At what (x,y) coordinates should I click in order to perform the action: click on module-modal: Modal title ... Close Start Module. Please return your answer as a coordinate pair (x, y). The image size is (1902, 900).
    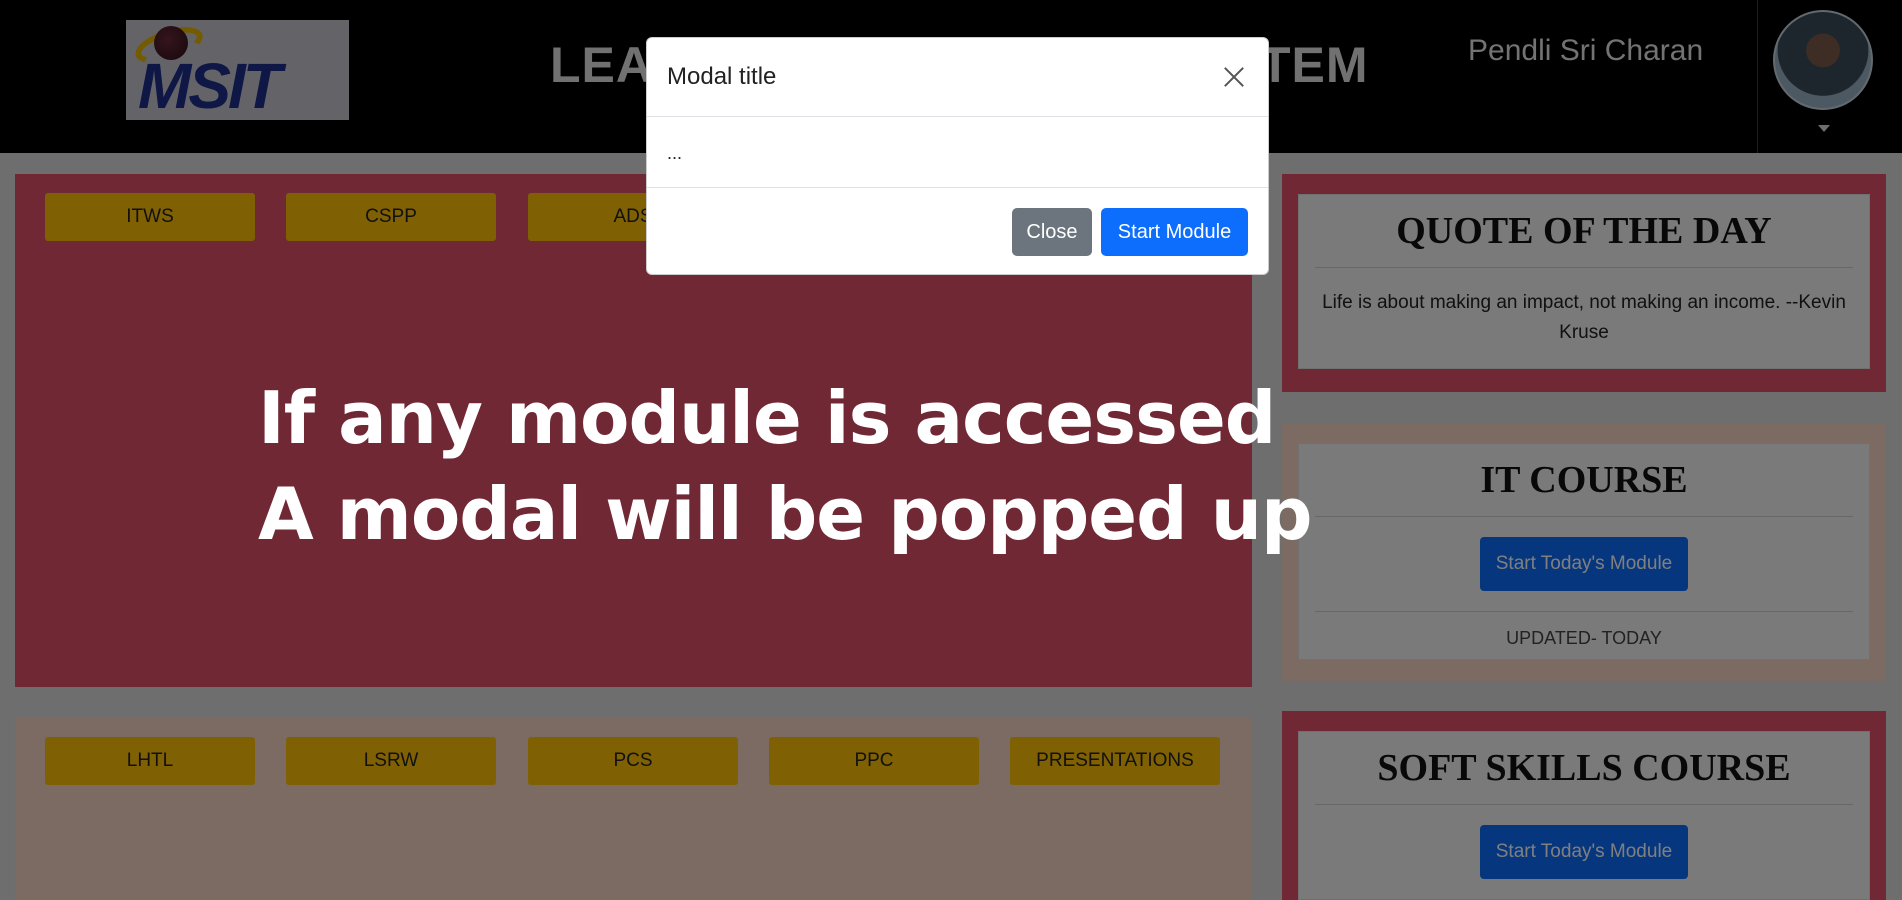
    Looking at the image, I should click on (957, 156).